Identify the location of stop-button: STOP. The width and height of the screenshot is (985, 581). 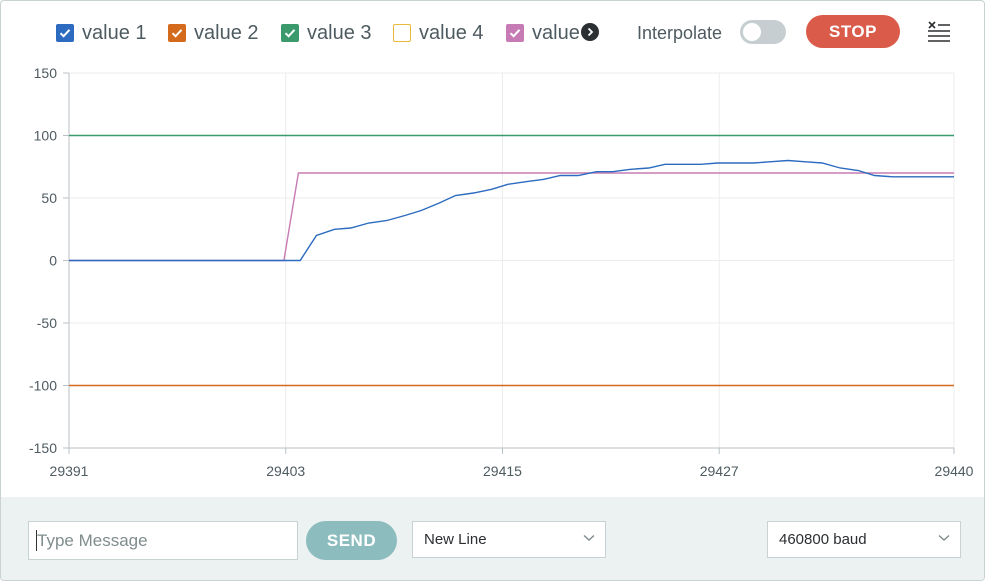
(853, 31).